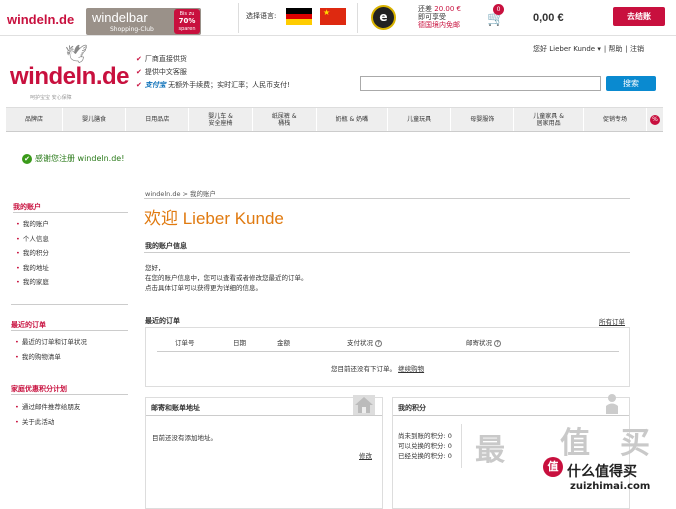  What do you see at coordinates (490, 450) in the screenshot?
I see `watermark-char-1: 最` at bounding box center [490, 450].